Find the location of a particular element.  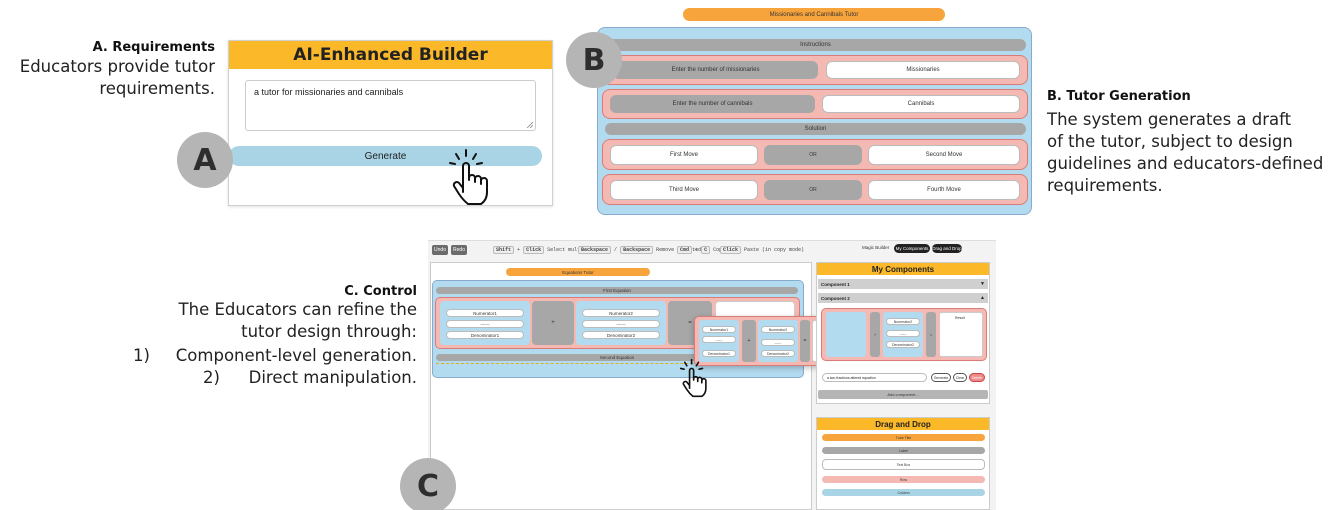

generate-button-label: Generate is located at coordinates (385, 156).